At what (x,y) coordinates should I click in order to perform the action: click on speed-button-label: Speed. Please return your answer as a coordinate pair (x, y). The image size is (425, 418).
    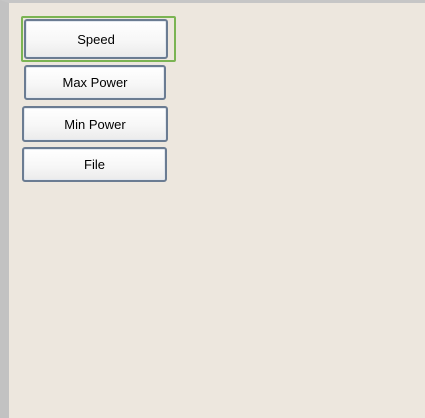
    Looking at the image, I should click on (96, 39).